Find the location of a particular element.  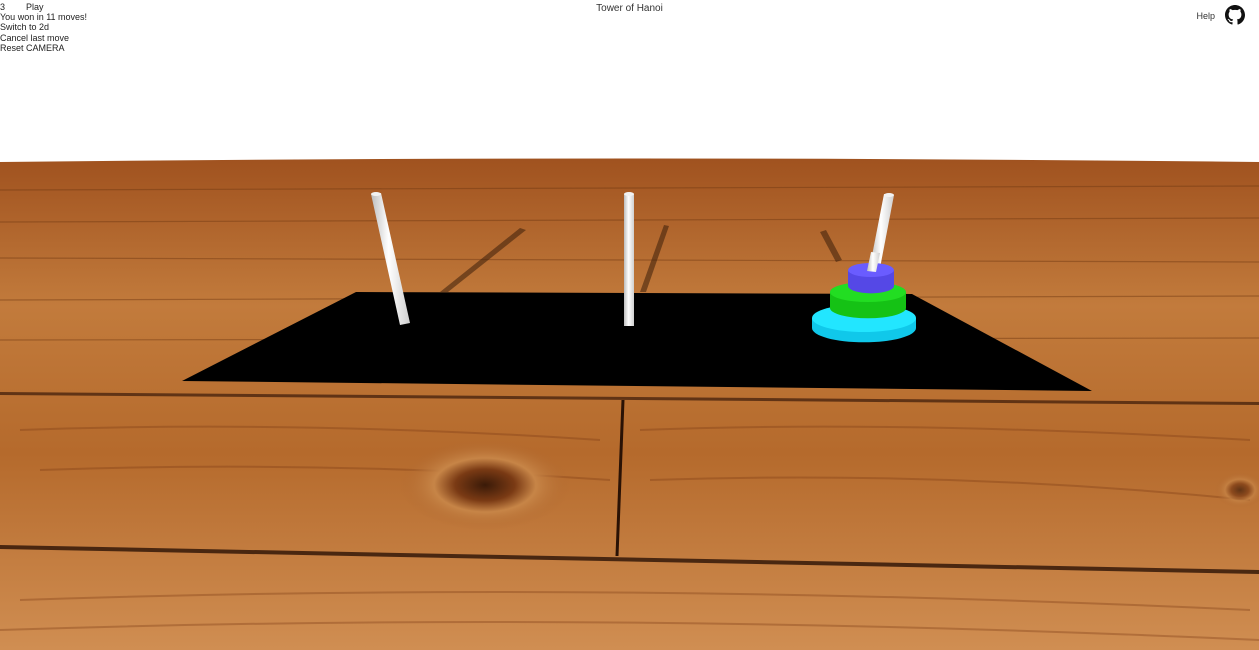

reset-camera-button: Reset CAMERA is located at coordinates (43, 48).